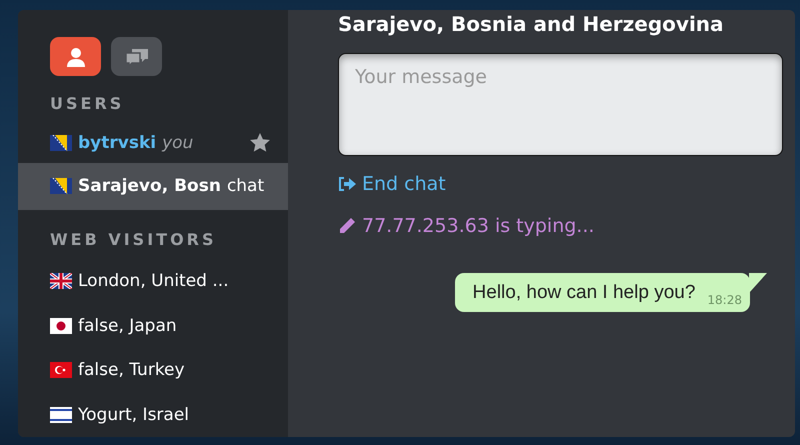 This screenshot has width=800, height=445. Describe the element at coordinates (531, 24) in the screenshot. I see `chat-title: Sarajevo, Bosnia and Herzegovina` at that location.